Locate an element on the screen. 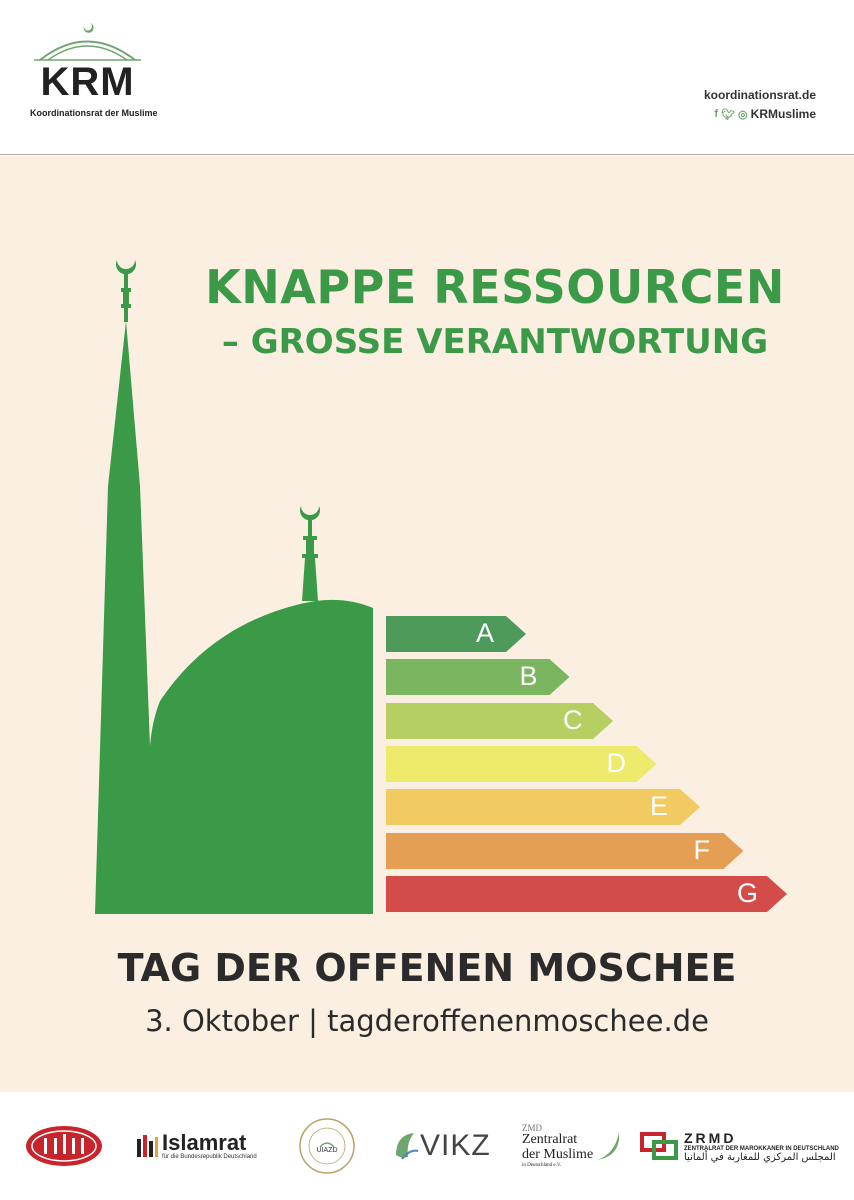 Image resolution: width=854 pixels, height=1200 pixels. energy-class-e: E is located at coordinates (543, 807).